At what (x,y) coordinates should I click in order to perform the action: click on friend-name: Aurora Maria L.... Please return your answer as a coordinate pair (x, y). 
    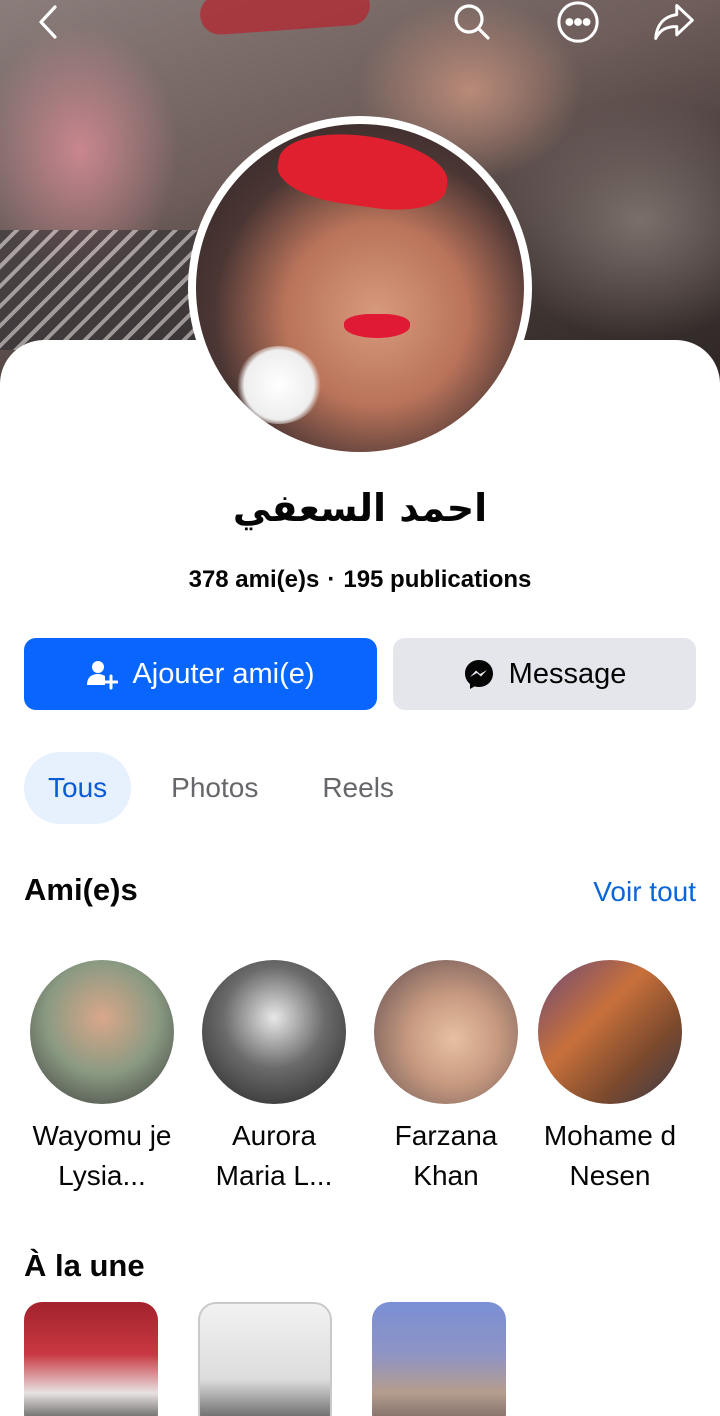
    Looking at the image, I should click on (274, 1155).